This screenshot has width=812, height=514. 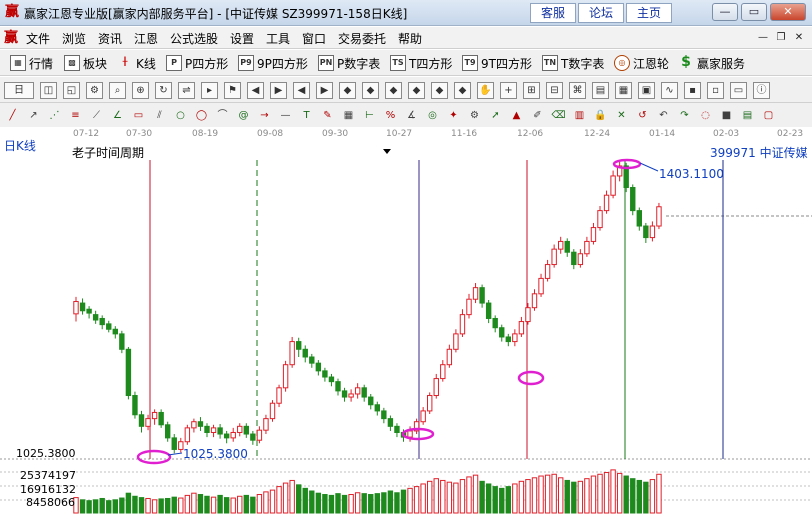 I want to click on app-menu-icon: 赢, so click(x=12, y=38).